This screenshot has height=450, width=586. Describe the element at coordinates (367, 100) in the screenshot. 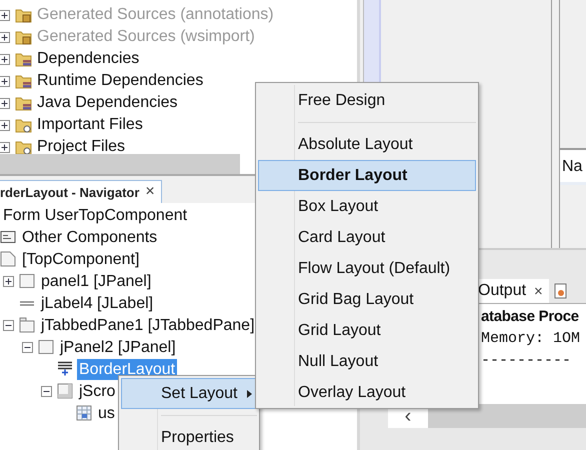

I see `menu-item: Free Design` at that location.